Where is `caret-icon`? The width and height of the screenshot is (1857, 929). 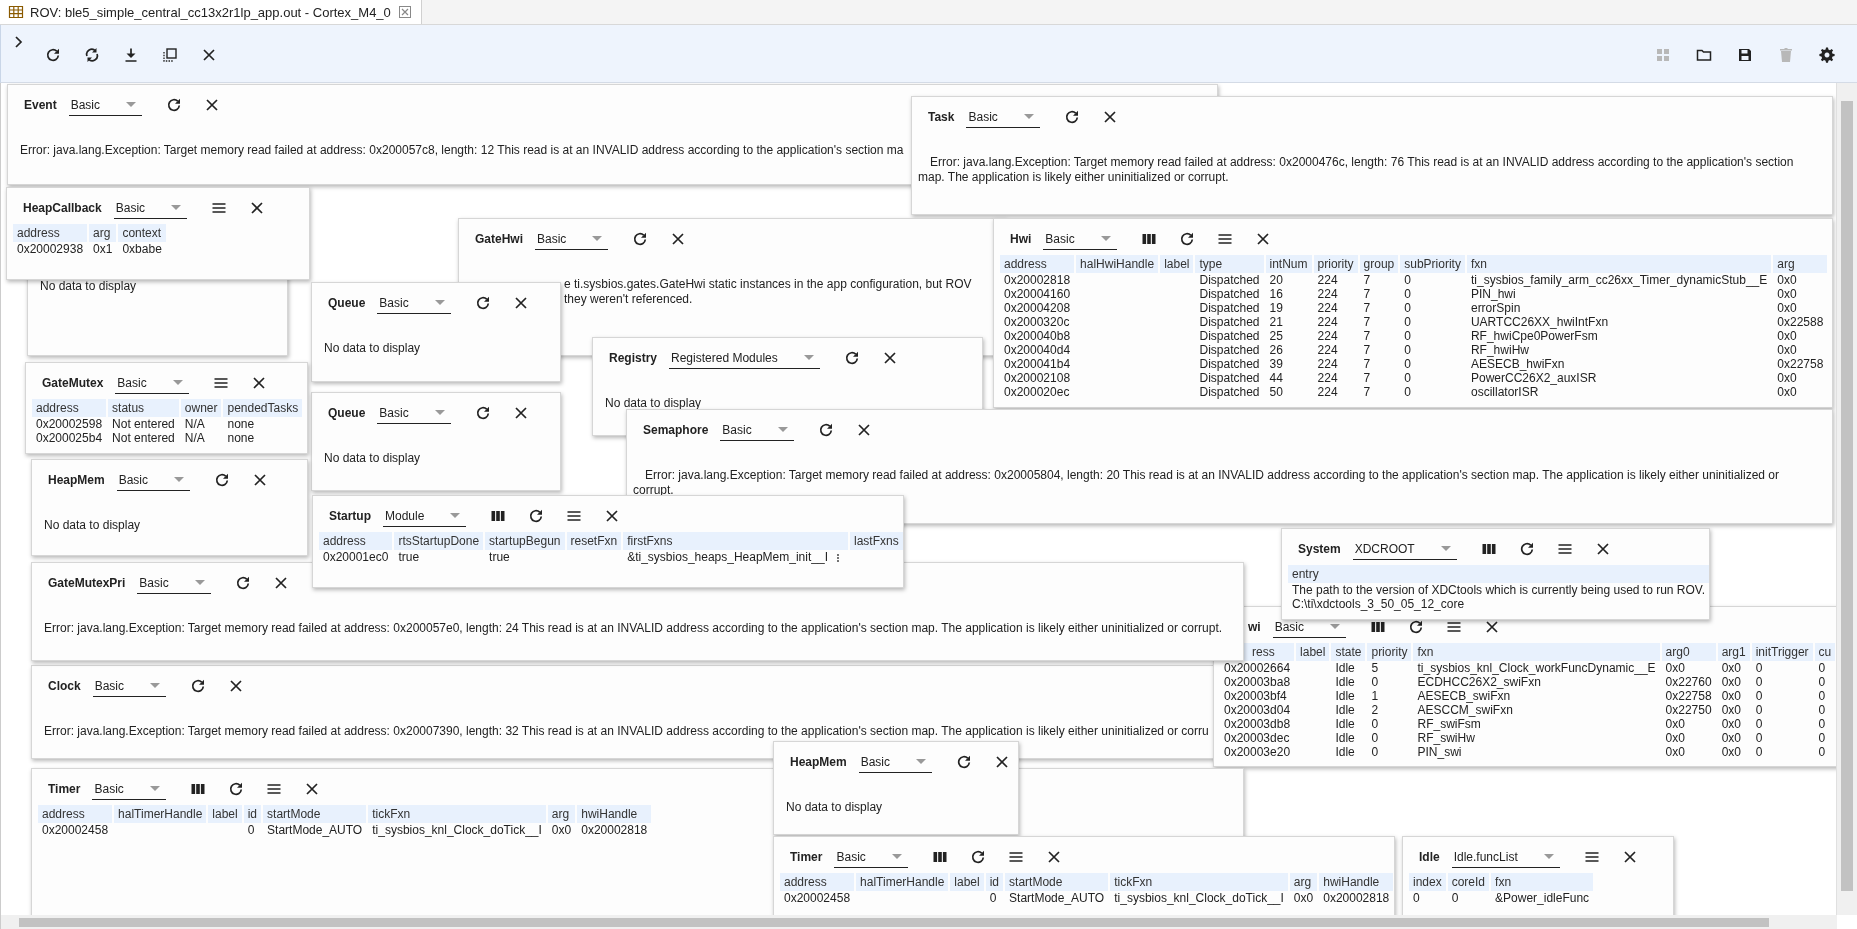 caret-icon is located at coordinates (782, 429).